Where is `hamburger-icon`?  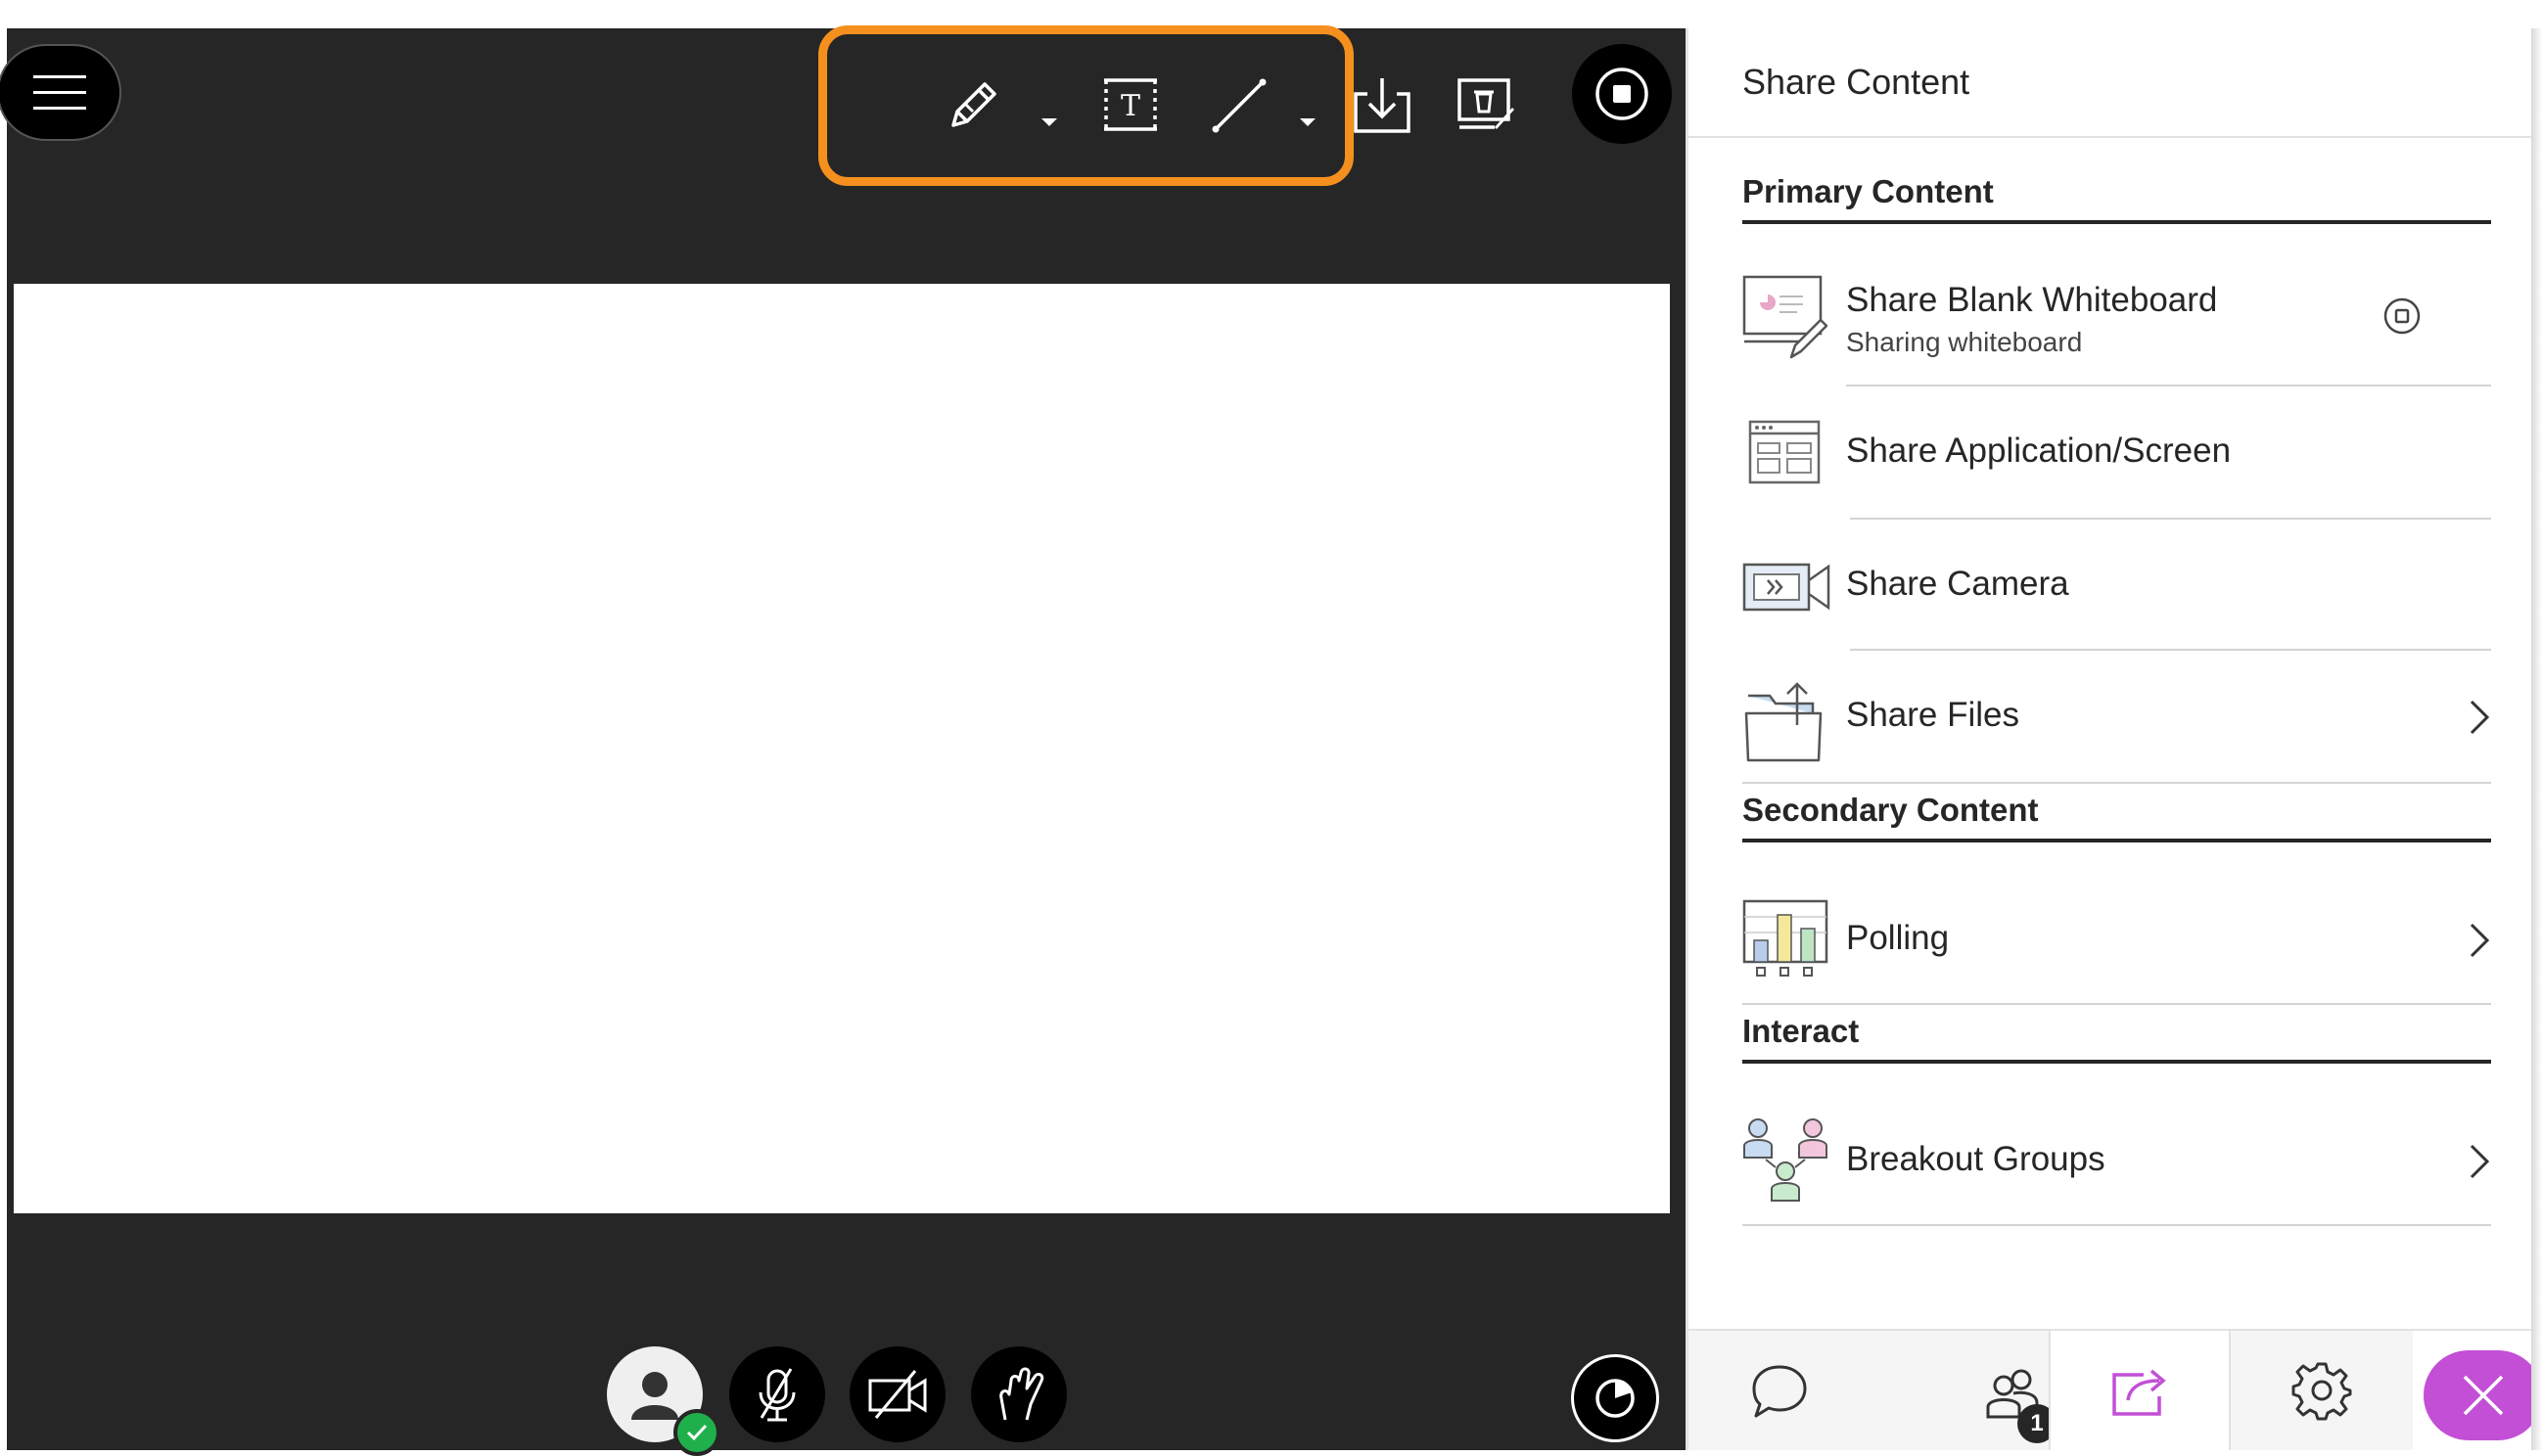 hamburger-icon is located at coordinates (59, 92).